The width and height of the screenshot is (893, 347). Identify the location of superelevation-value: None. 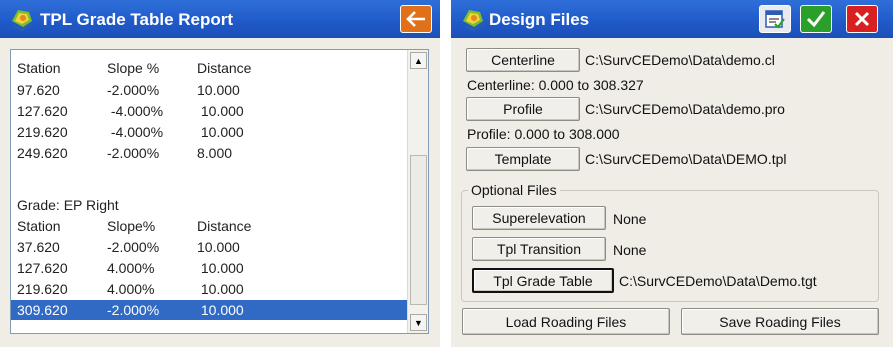
(630, 219).